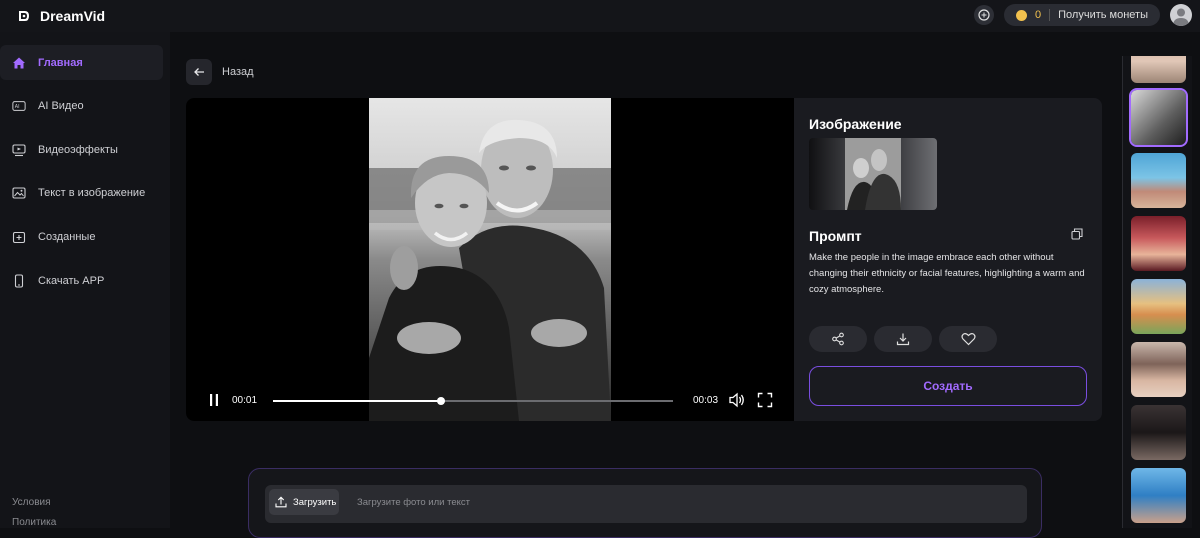 Image resolution: width=1200 pixels, height=538 pixels. I want to click on coins-button: 0 Получить монеты, so click(1082, 15).